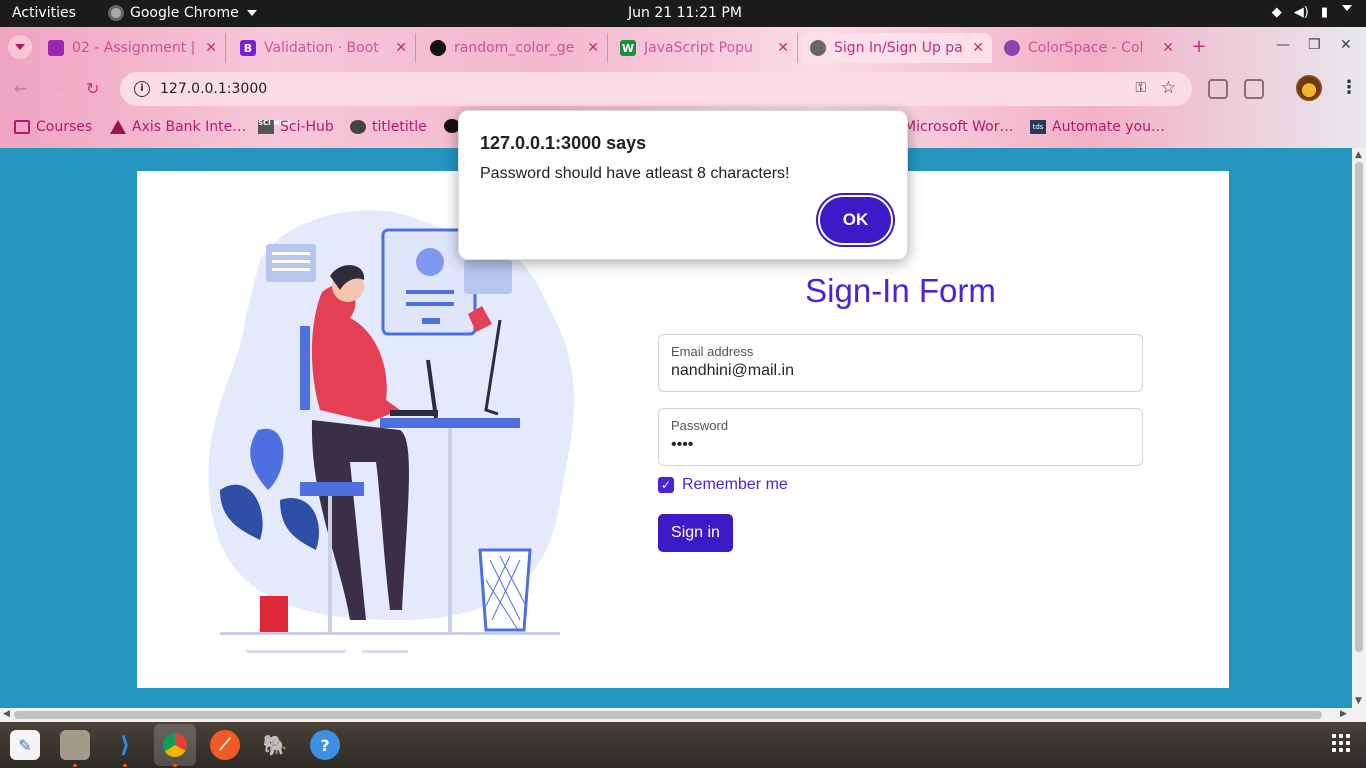 This screenshot has height=768, width=1366. Describe the element at coordinates (56, 48) in the screenshot. I see `classroom-icon` at that location.